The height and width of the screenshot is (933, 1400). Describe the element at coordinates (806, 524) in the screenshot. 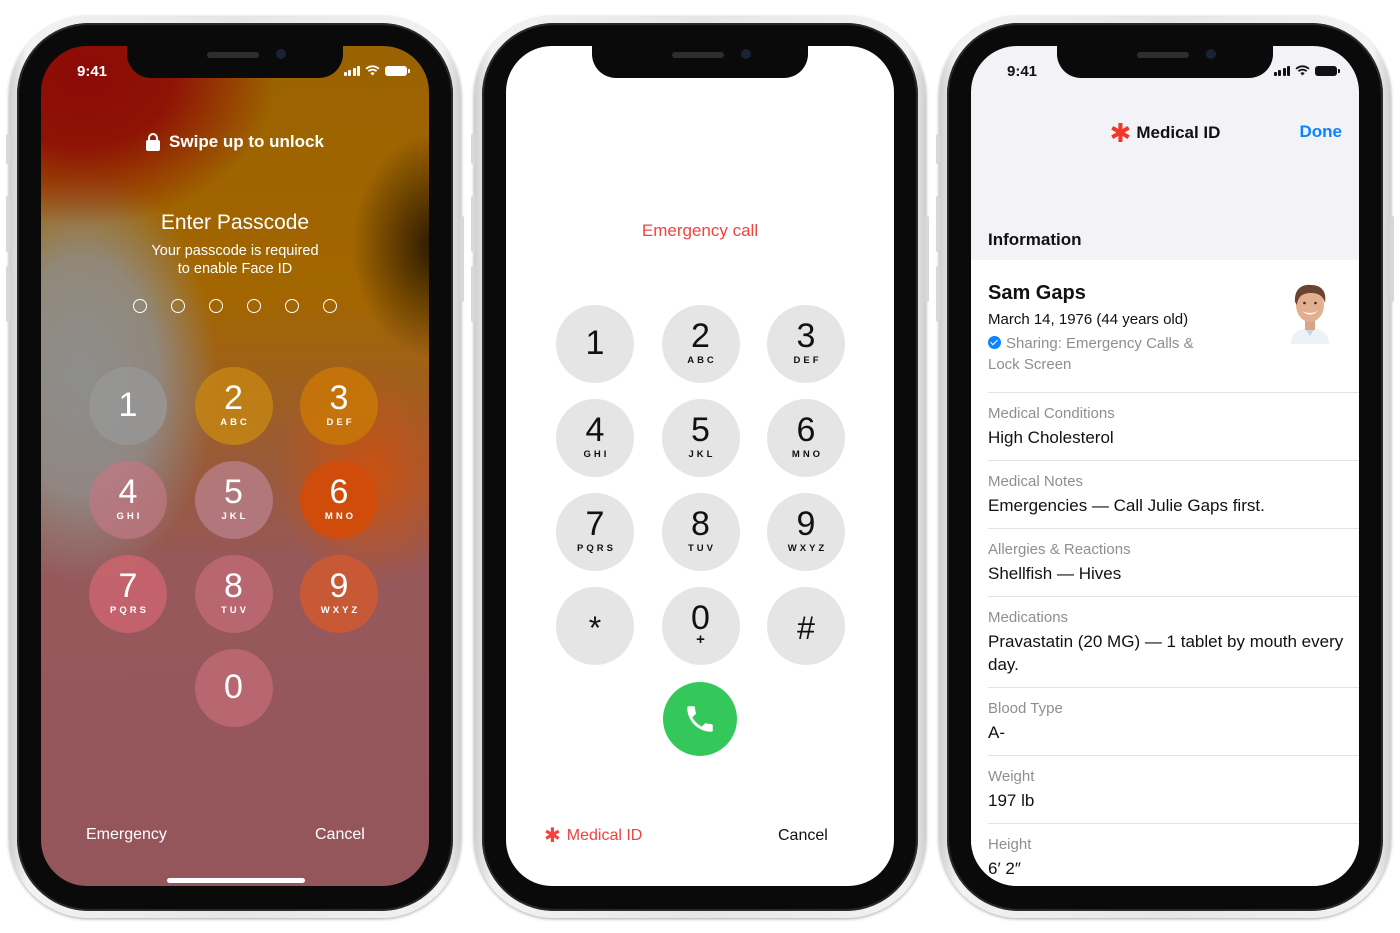

I see `key-digit: 9` at that location.